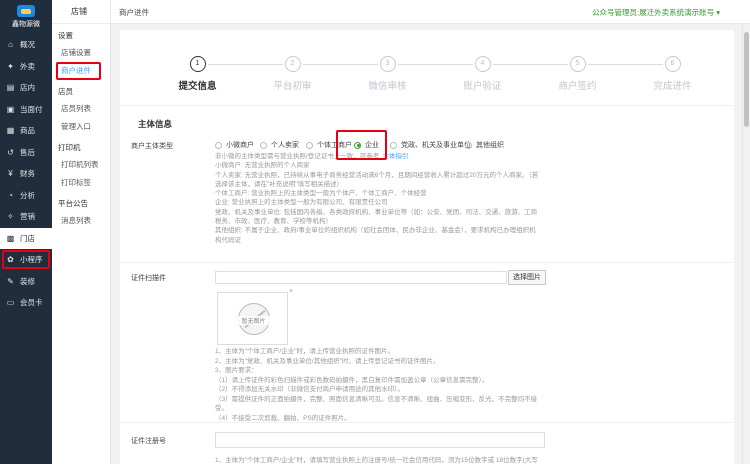 The image size is (750, 464). What do you see at coordinates (483, 74) in the screenshot?
I see `step-4: 4 账户验证` at bounding box center [483, 74].